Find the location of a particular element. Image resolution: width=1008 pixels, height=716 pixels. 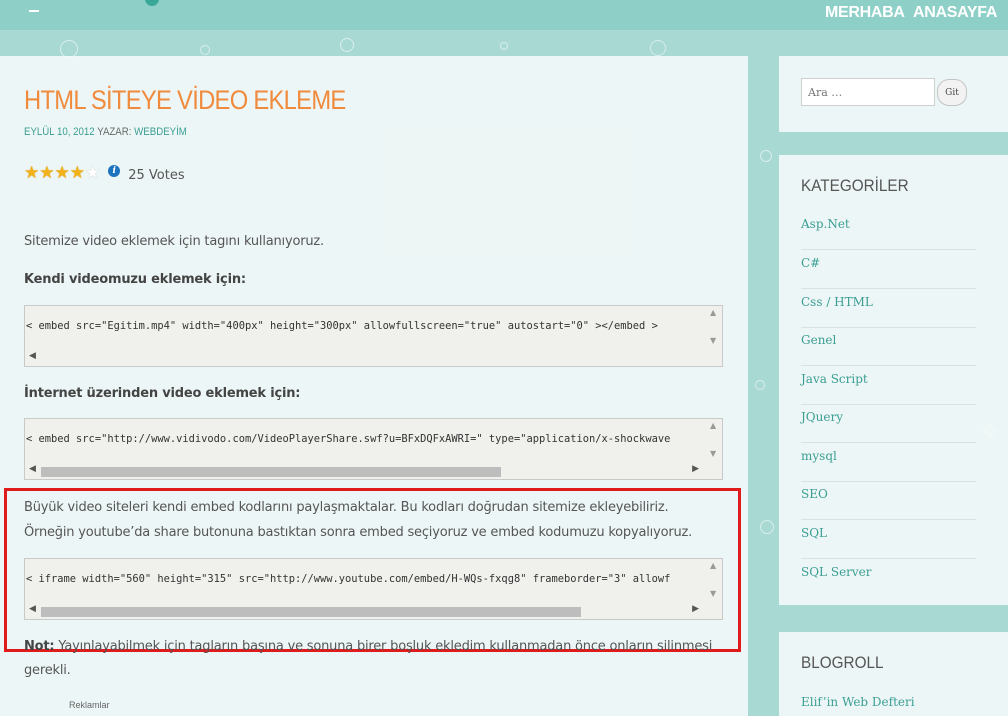

category-item: SQL is located at coordinates (888, 540).